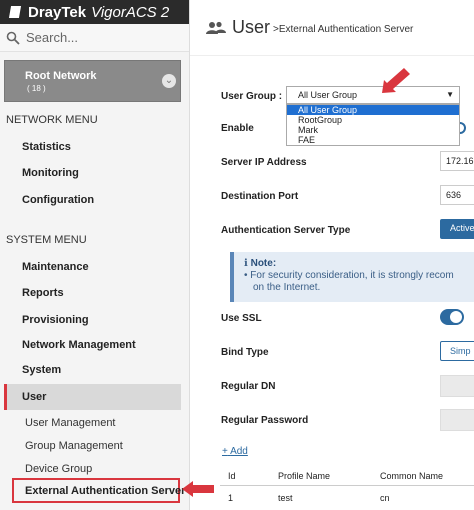 This screenshot has width=474, height=510. Describe the element at coordinates (463, 128) in the screenshot. I see `enable-toggle` at that location.